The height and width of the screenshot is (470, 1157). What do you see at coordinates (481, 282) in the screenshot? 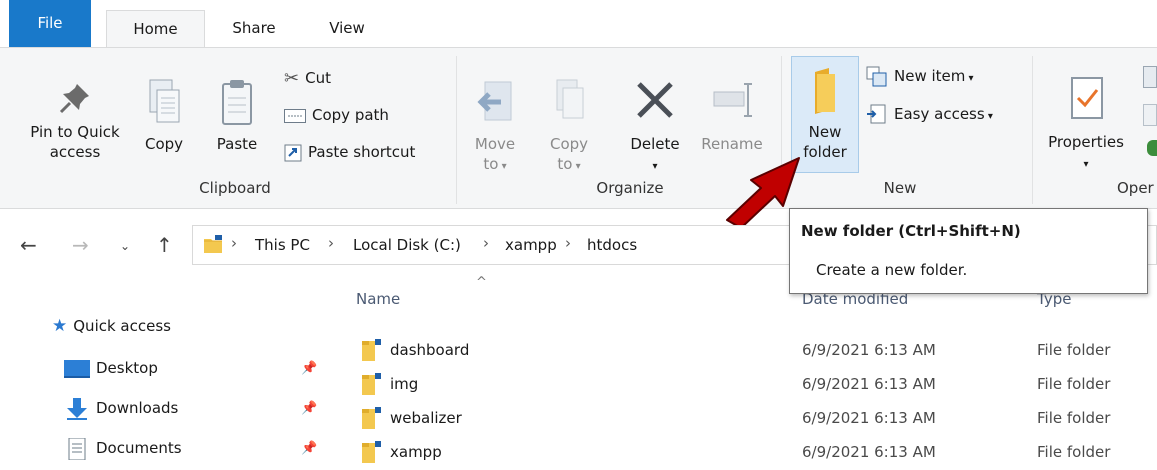
I see `sort-ascending-caret-icon: ^` at bounding box center [481, 282].